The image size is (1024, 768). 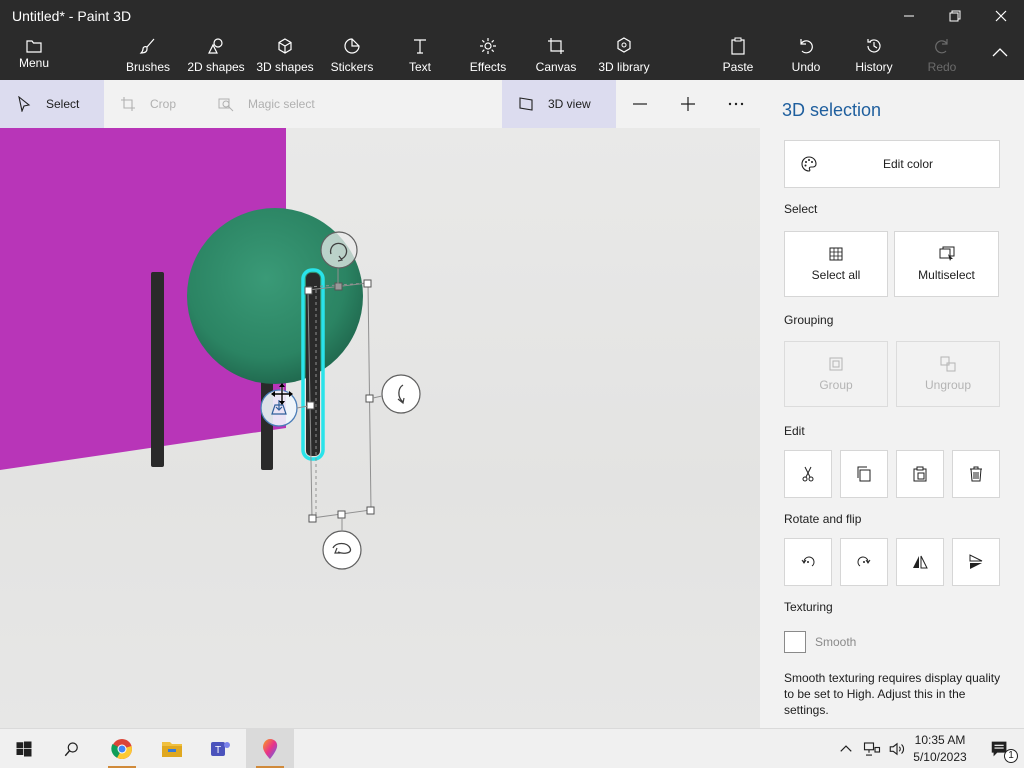 What do you see at coordinates (338, 286) in the screenshot?
I see `handle-top-mid` at bounding box center [338, 286].